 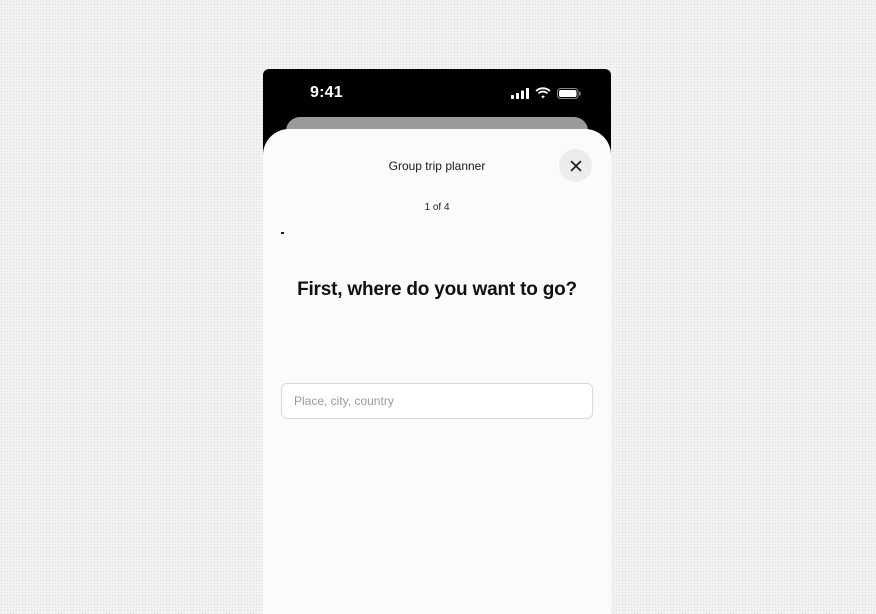 I want to click on question-heading: First, where do you want to go?, so click(x=437, y=289).